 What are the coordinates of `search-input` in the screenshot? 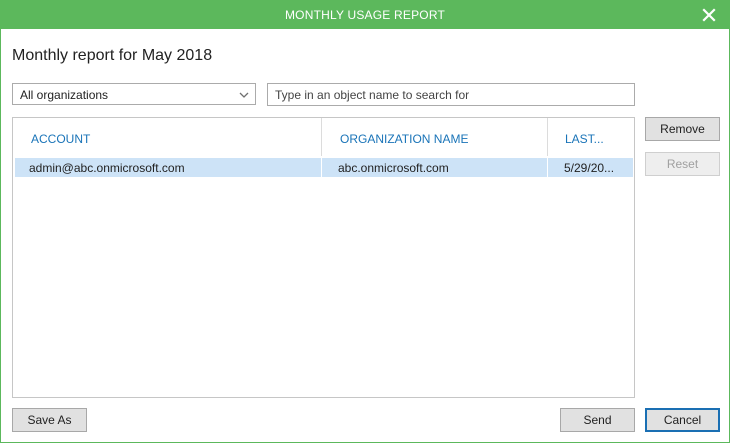 It's located at (451, 94).